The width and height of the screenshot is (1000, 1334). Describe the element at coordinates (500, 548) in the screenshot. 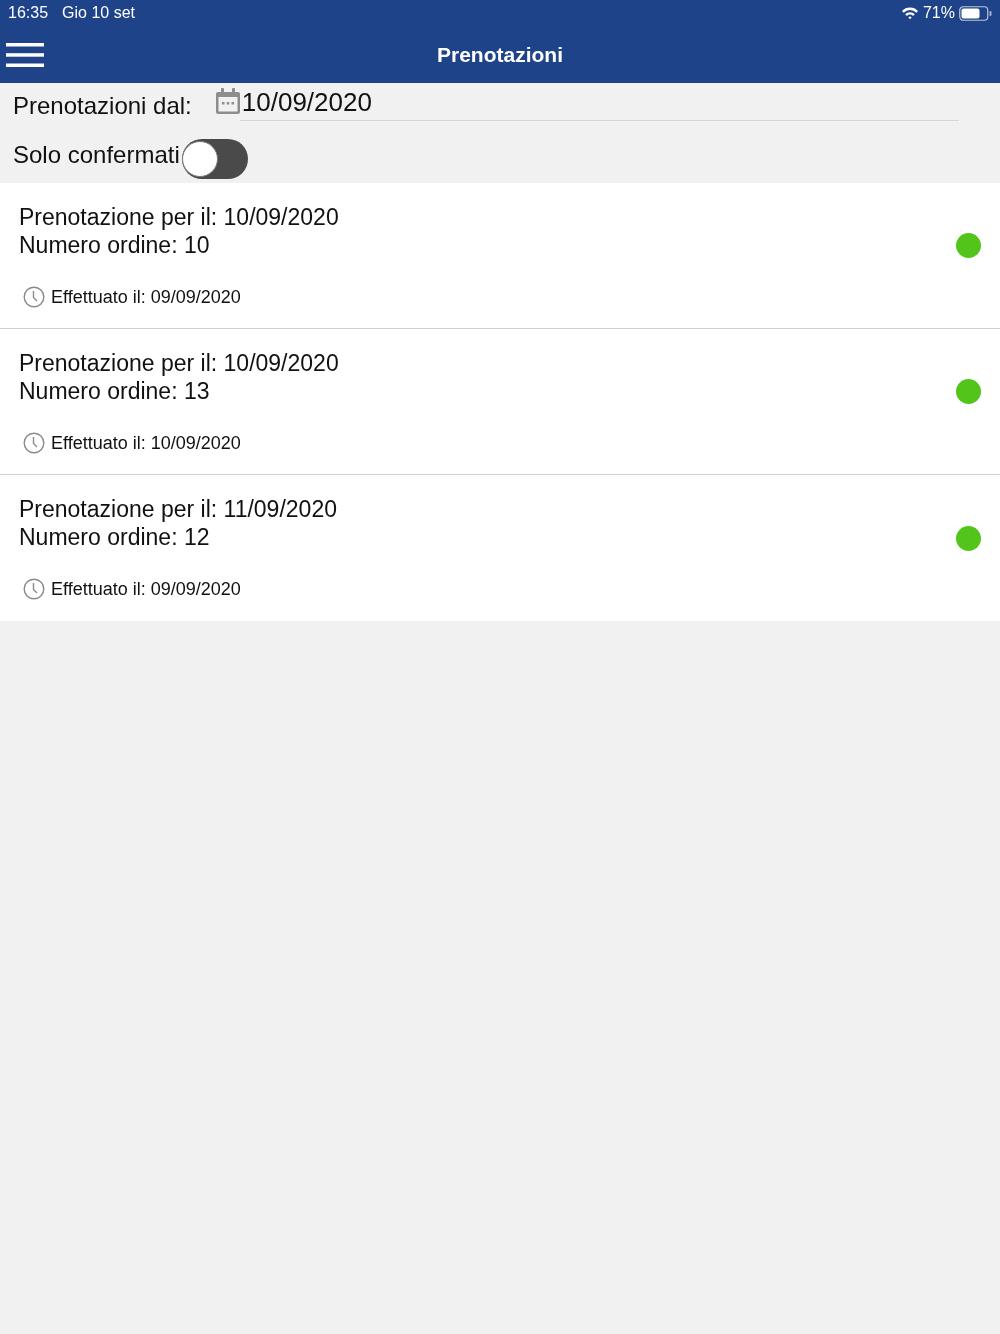

I see `booking-card: Prenotazione per il: 11/09/2020 Numero ordine: 12 Effettuato il: 09/09/2020` at that location.